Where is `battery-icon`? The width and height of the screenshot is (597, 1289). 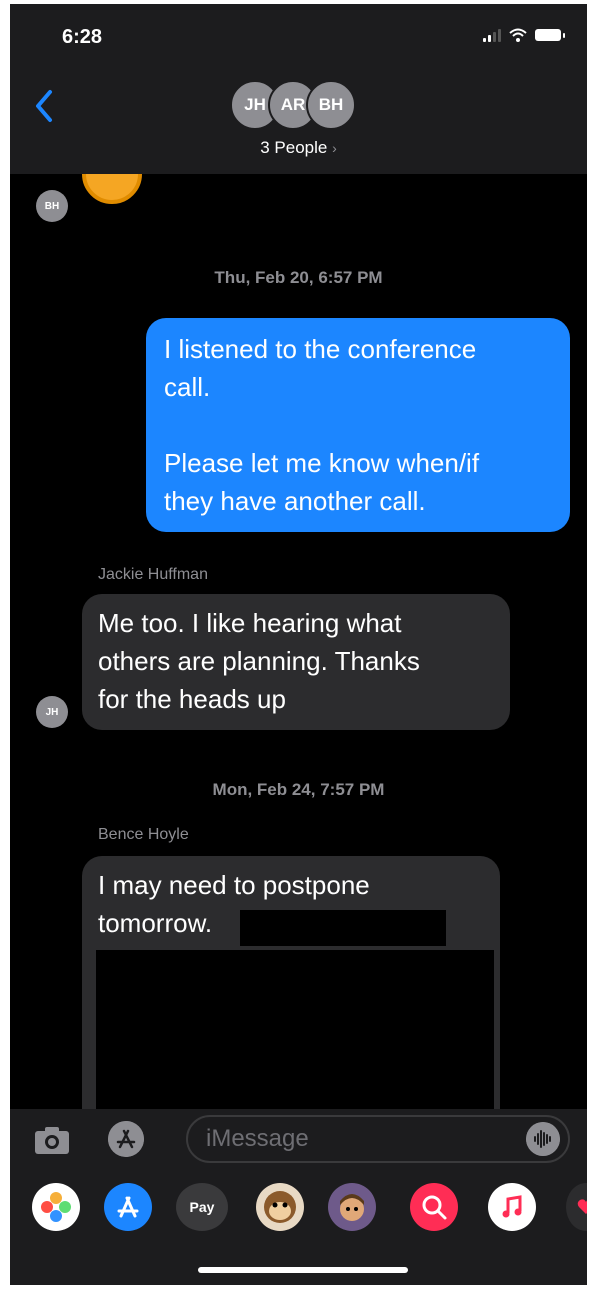
battery-icon is located at coordinates (550, 35).